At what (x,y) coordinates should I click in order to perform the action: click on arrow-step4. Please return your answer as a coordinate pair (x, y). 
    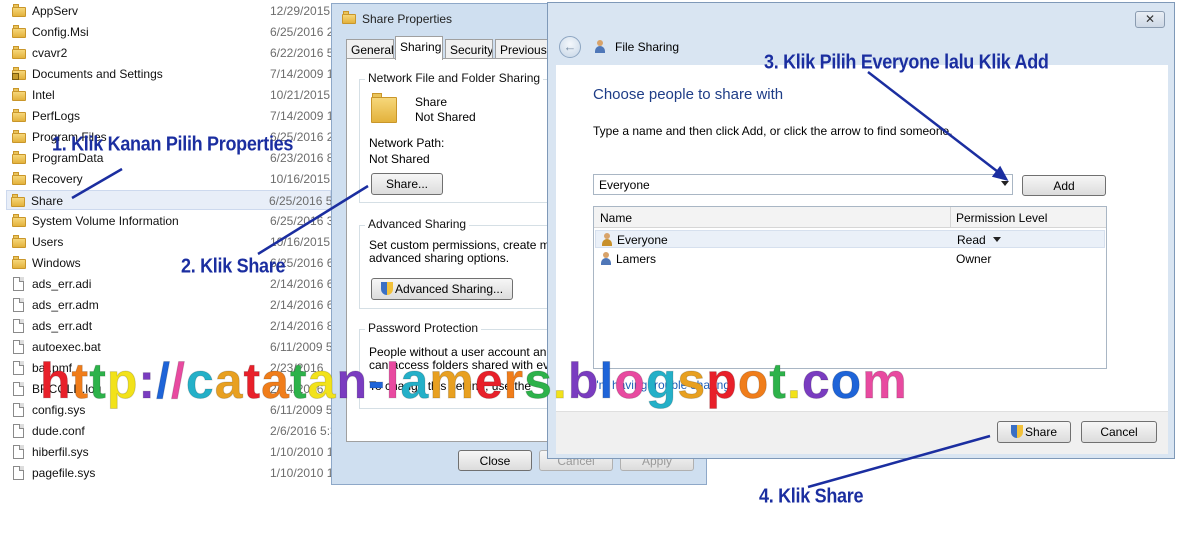
    Looking at the image, I should click on (899, 461).